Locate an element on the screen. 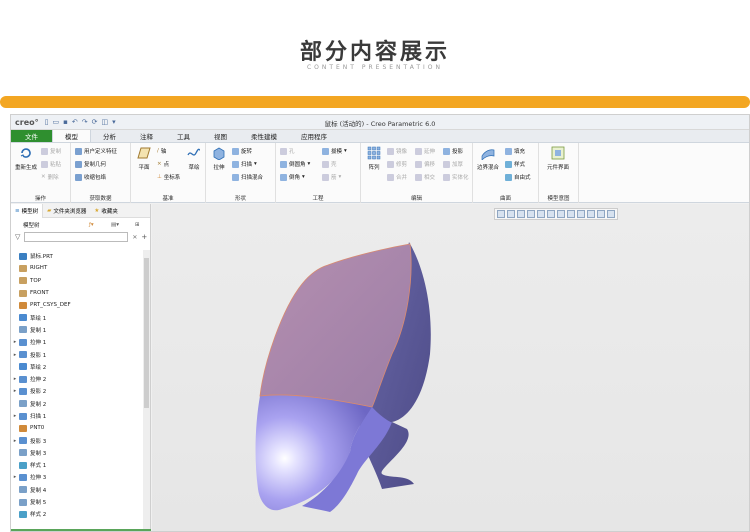 The width and height of the screenshot is (750, 532). tree-item: 复制 3 is located at coordinates (77, 453).